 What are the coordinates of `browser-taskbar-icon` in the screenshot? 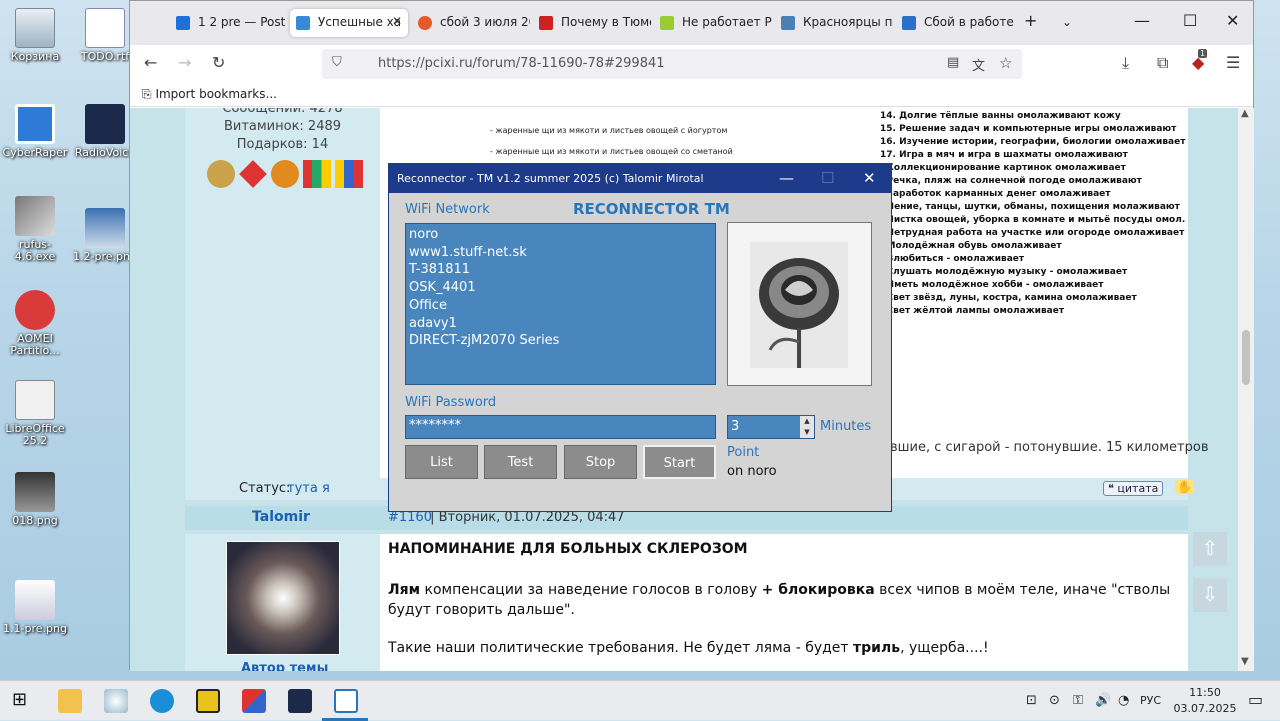 It's located at (162, 701).